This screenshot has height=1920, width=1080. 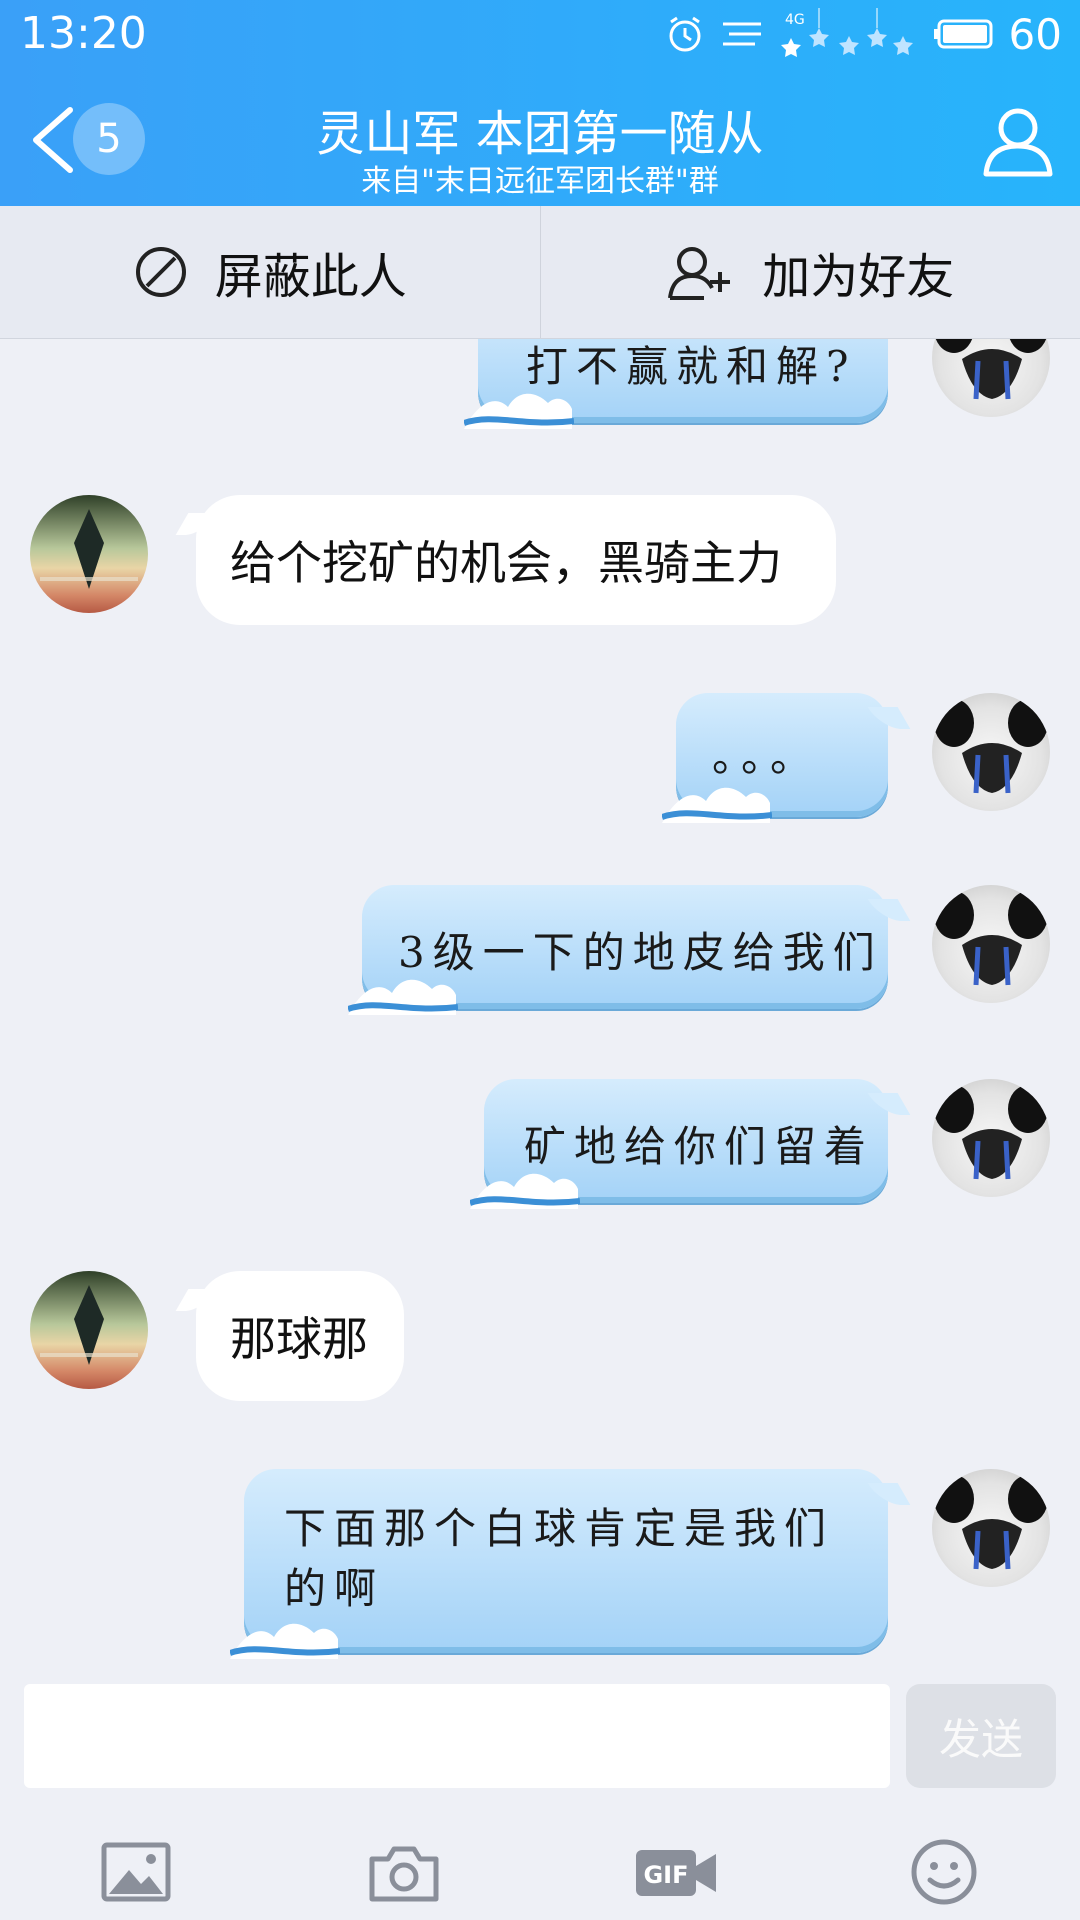 I want to click on message-text: 下面那个白球肯定是我们的啊, so click(x=559, y=1558).